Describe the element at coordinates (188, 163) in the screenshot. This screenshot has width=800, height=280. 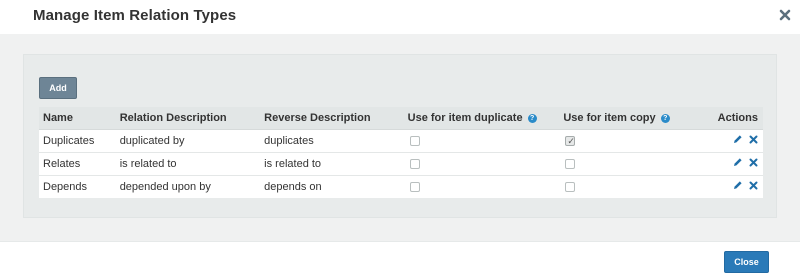
I see `cell-relation-description: is related to` at that location.